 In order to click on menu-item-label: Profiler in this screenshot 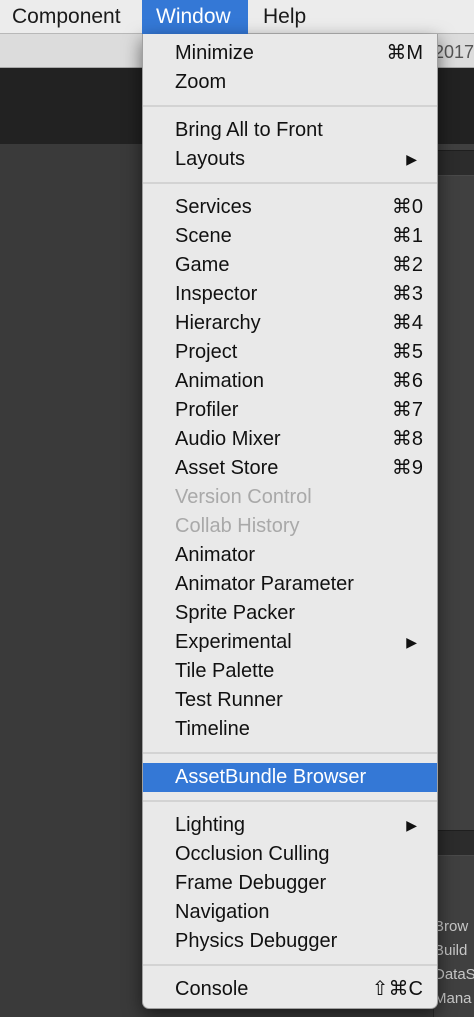, I will do `click(207, 410)`.